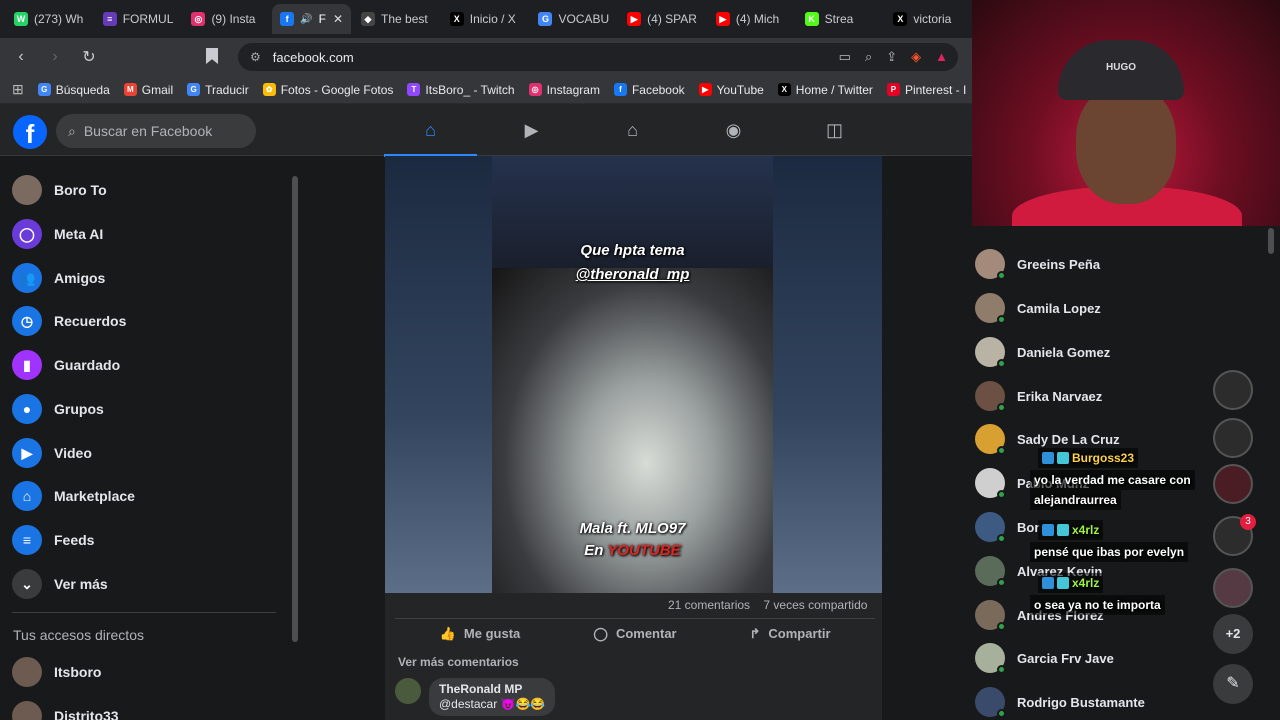  What do you see at coordinates (564, 90) in the screenshot?
I see `bookmark-item: ◎ Instagram` at bounding box center [564, 90].